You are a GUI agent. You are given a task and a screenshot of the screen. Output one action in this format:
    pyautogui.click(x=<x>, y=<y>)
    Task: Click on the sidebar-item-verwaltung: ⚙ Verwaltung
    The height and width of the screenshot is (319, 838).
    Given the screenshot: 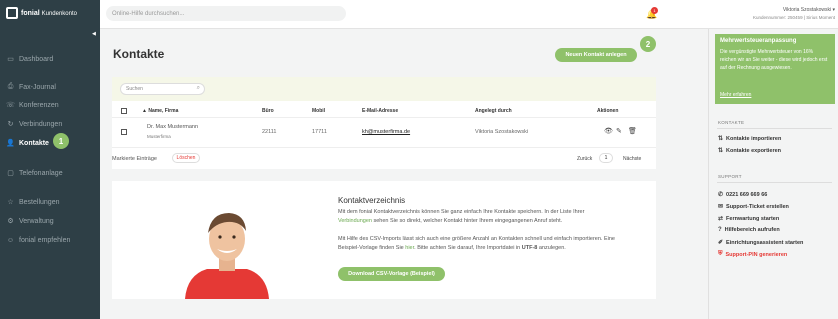 What is the action you would take?
    pyautogui.click(x=50, y=221)
    